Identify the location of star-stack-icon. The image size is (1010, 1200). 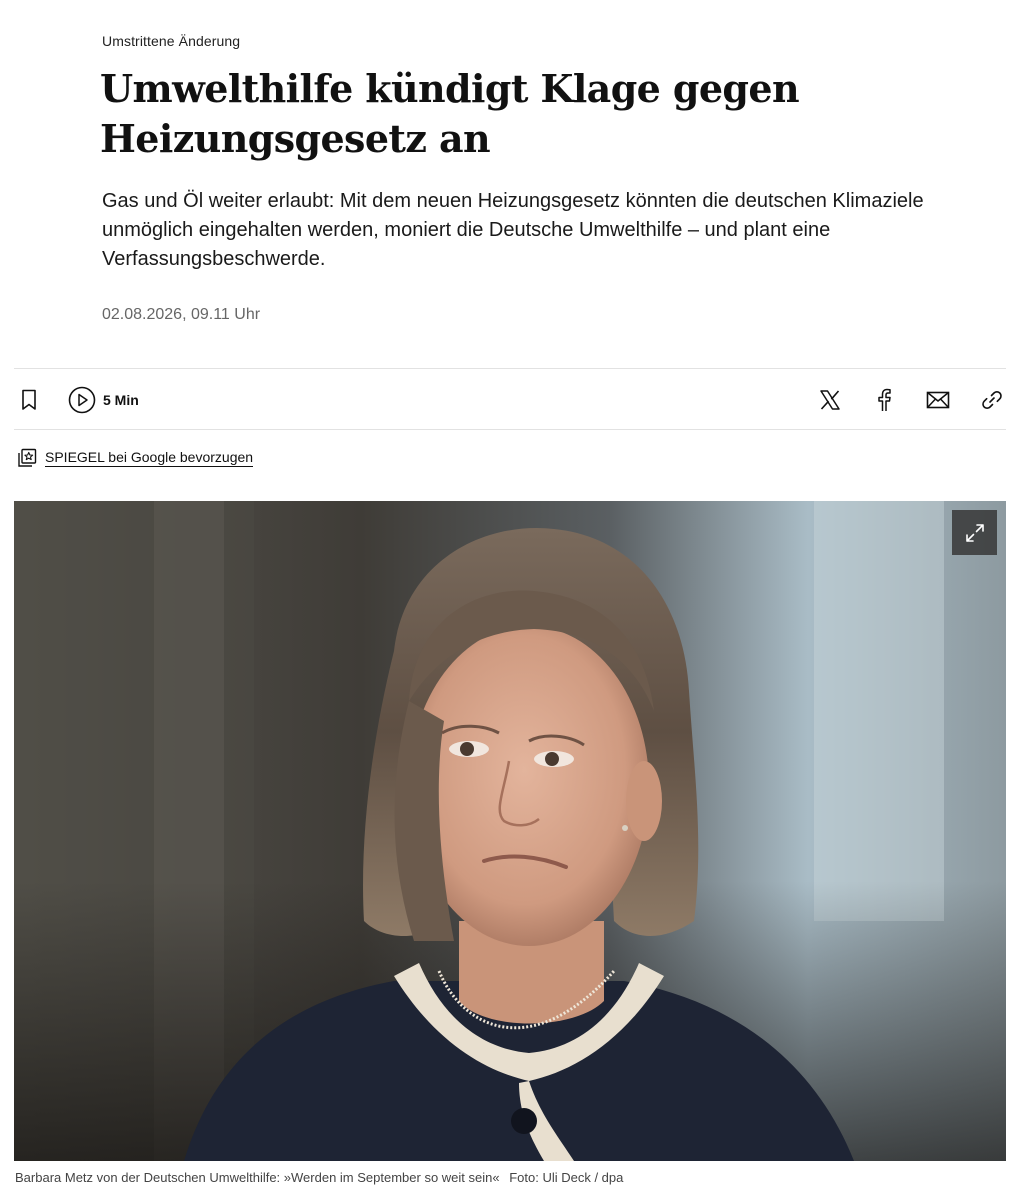
(27, 457).